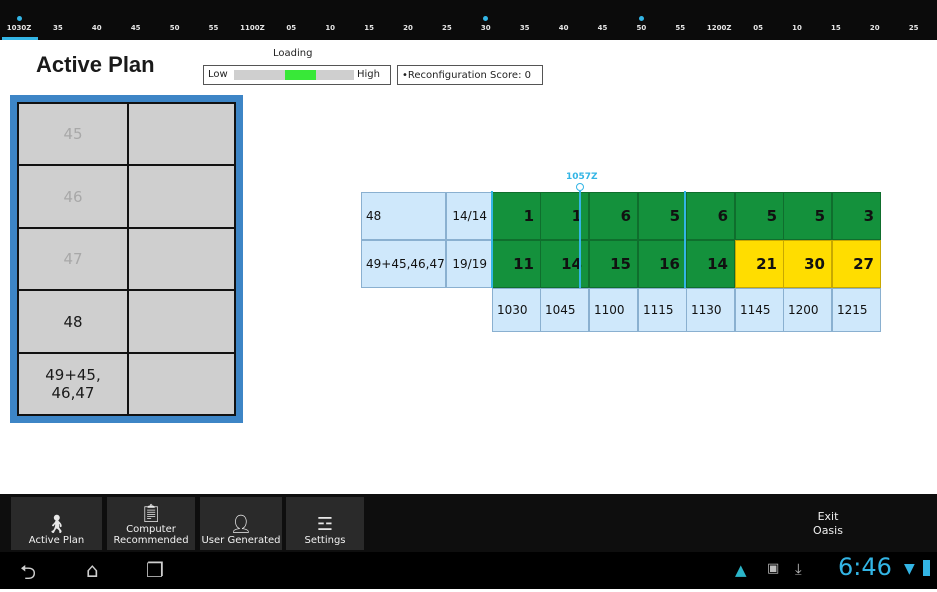 The height and width of the screenshot is (592, 937). I want to click on plan-load-cell: 27, so click(856, 264).